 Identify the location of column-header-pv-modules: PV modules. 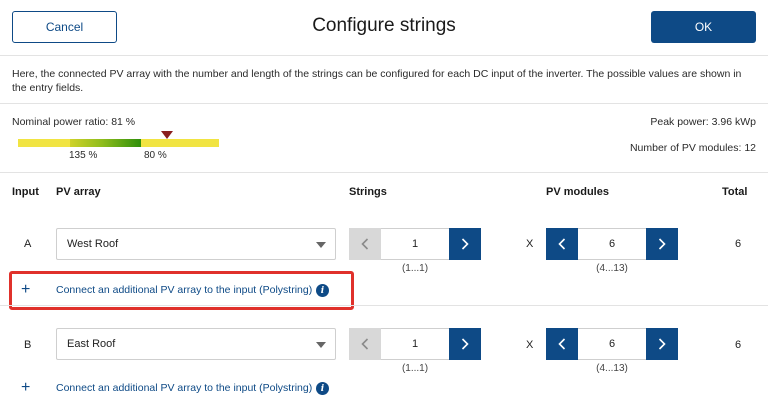
(577, 192).